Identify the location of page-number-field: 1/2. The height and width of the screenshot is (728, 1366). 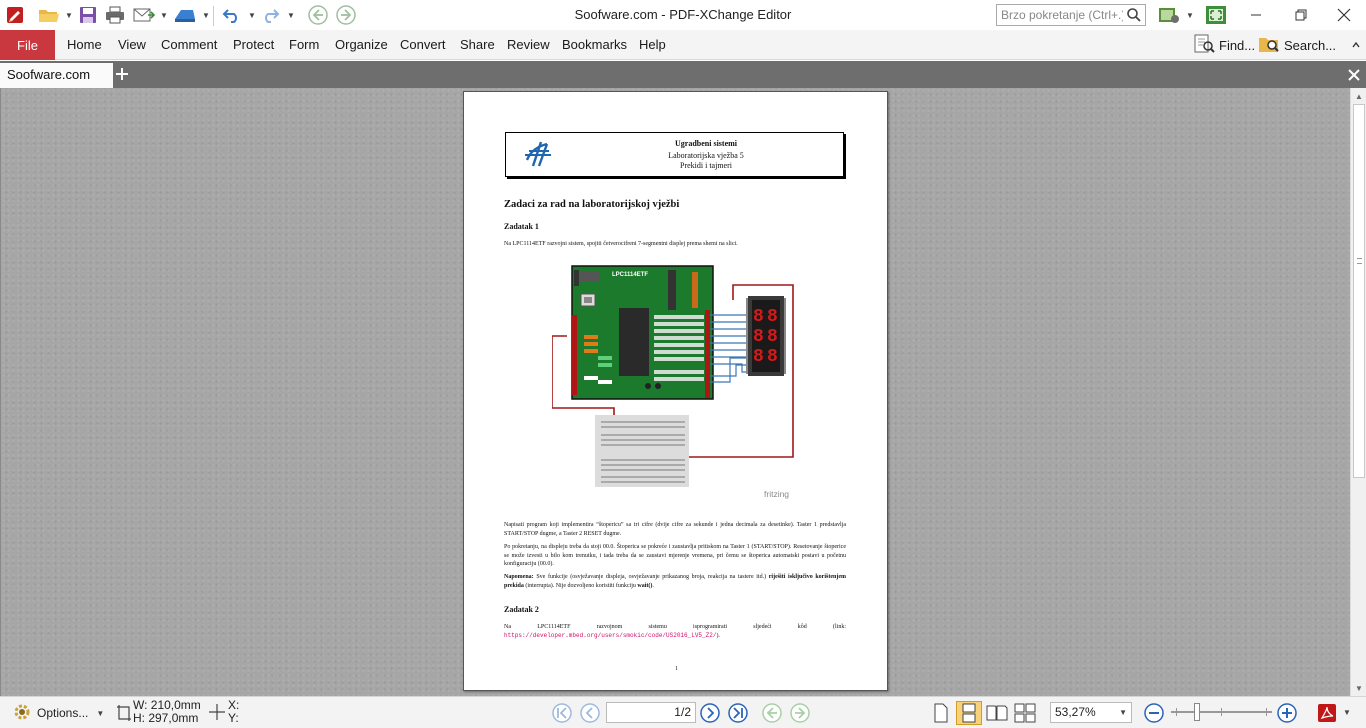
(651, 712).